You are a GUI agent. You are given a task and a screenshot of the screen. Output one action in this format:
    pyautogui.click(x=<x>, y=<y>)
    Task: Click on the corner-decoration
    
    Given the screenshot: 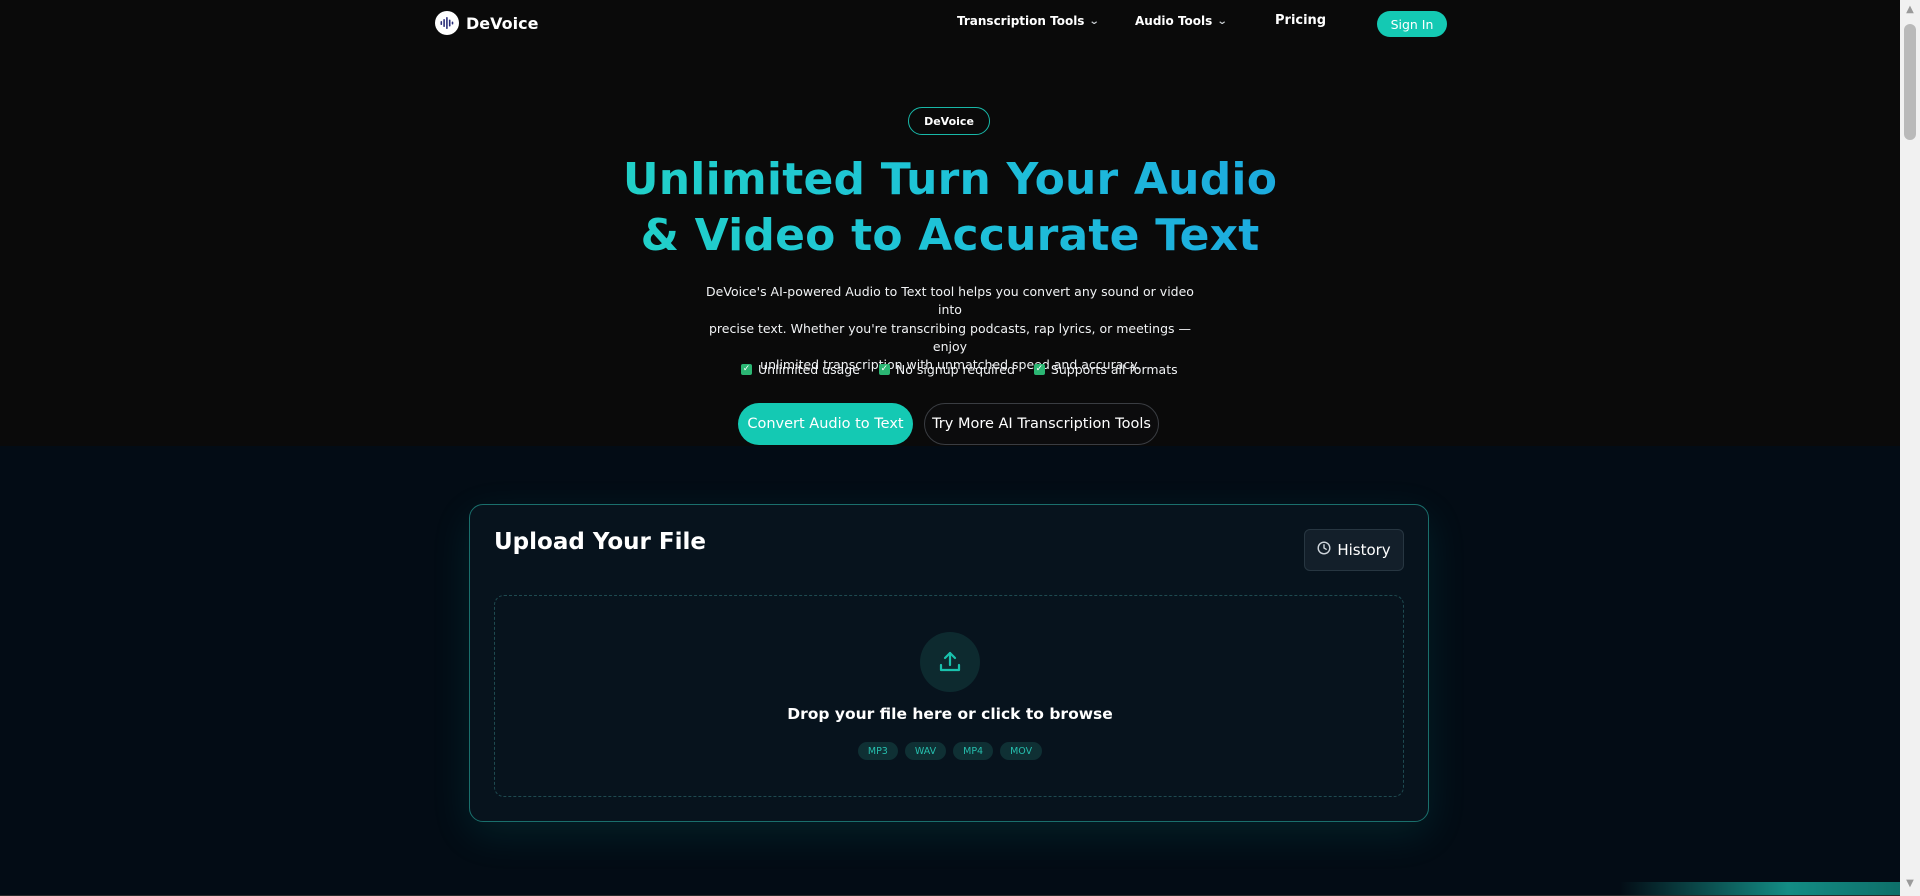 What is the action you would take?
    pyautogui.click(x=1760, y=889)
    